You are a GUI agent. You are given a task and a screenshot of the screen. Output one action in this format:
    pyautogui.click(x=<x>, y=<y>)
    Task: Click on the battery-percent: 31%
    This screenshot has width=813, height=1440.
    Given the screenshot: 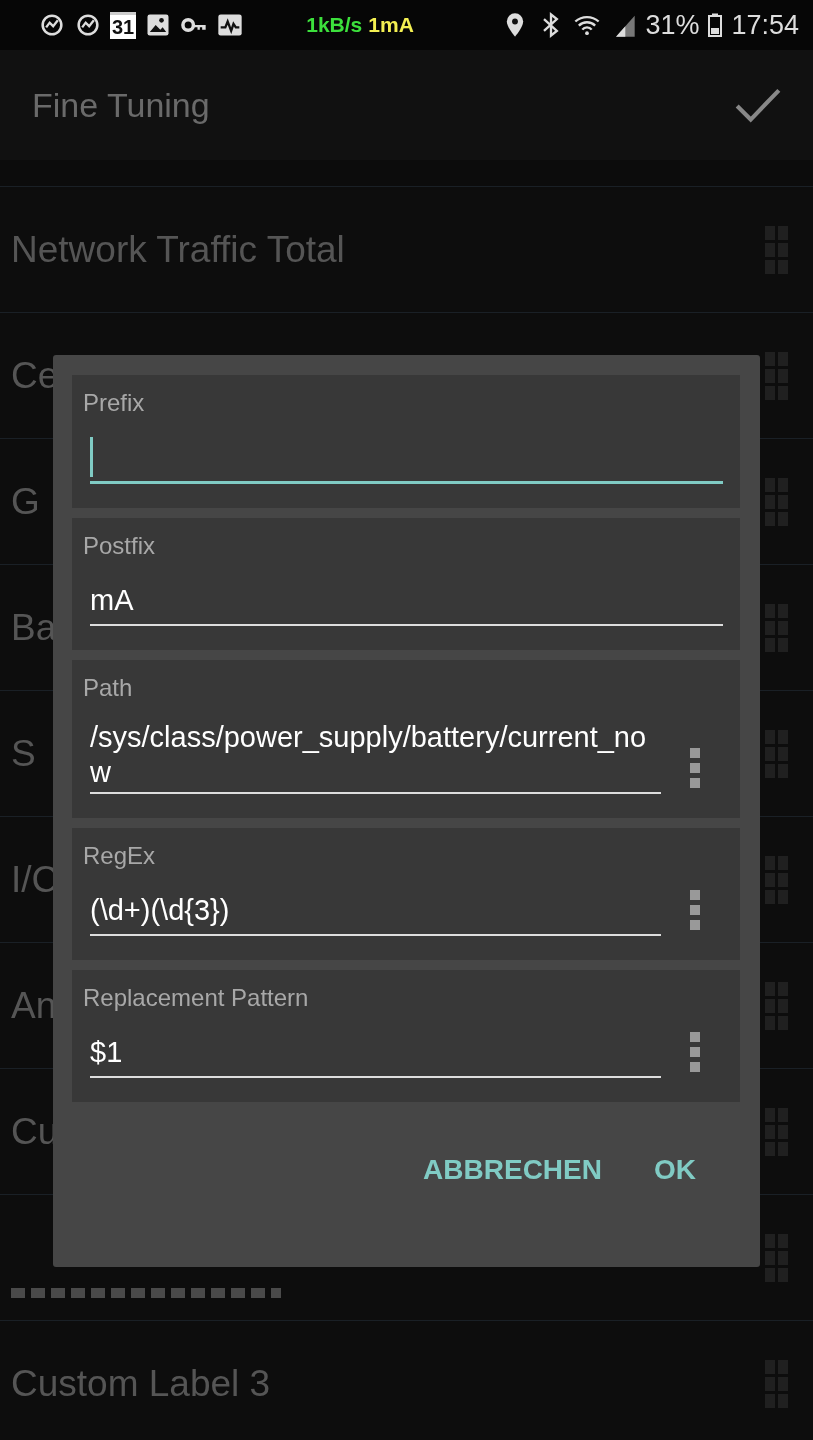 What is the action you would take?
    pyautogui.click(x=672, y=25)
    